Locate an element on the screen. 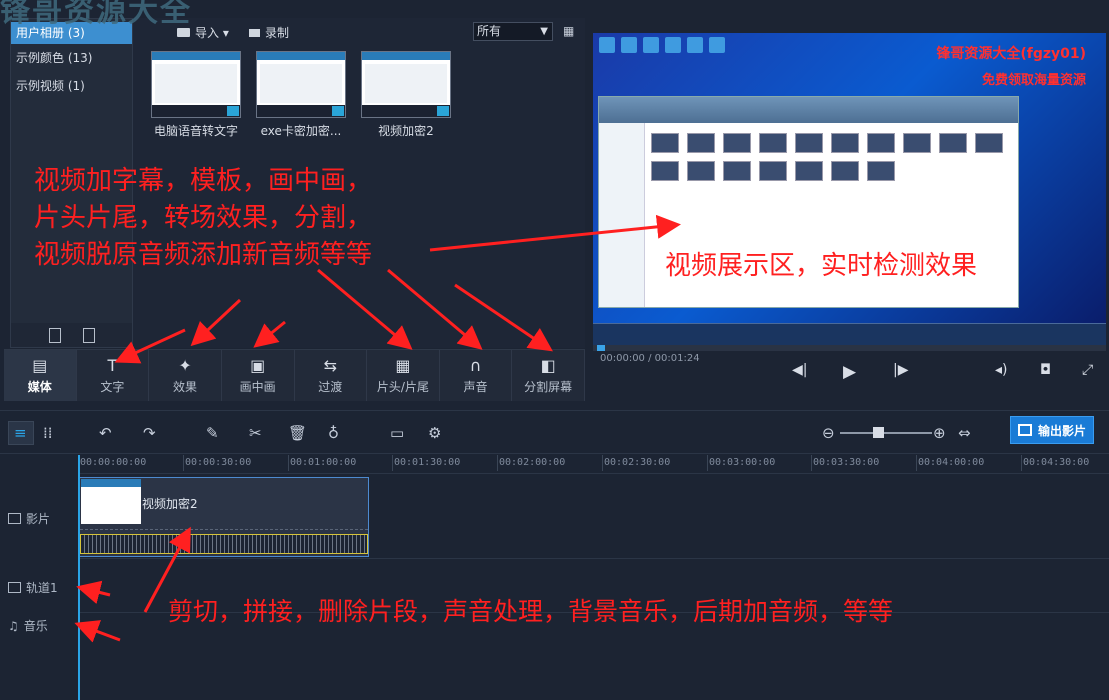  zoom-slider-knob is located at coordinates (878, 432).